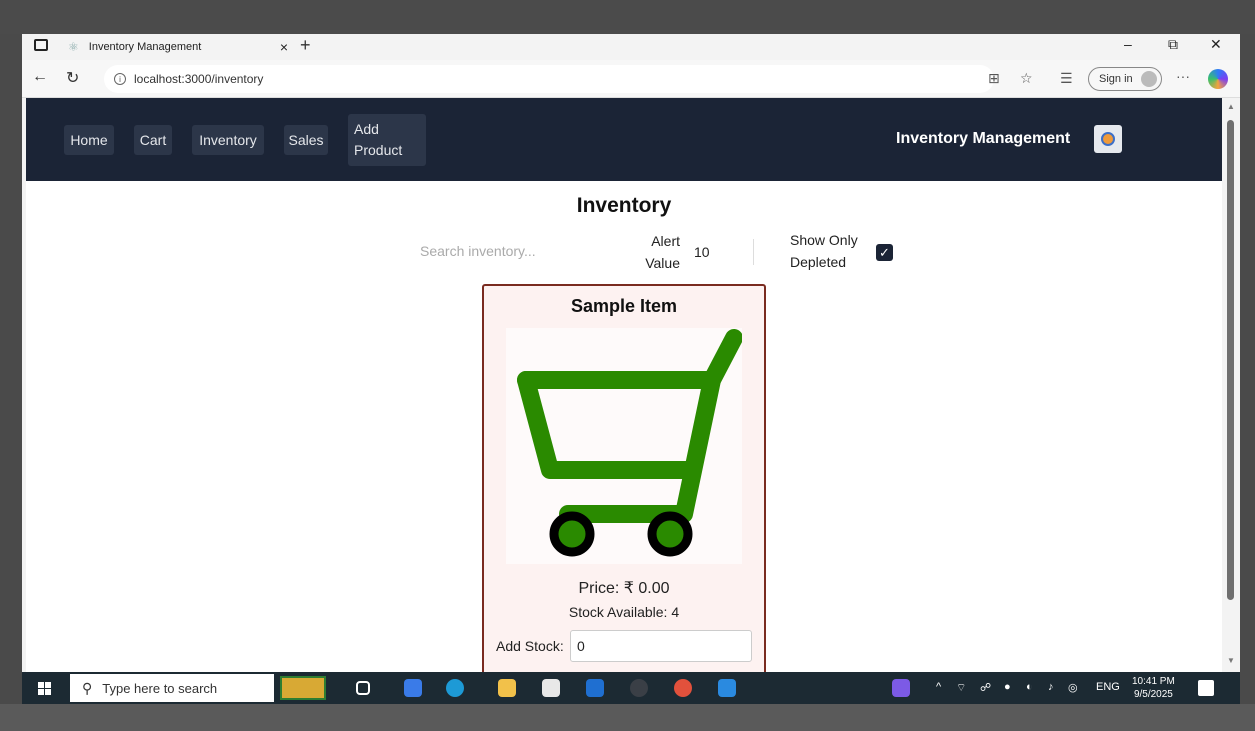 The image size is (1255, 731). Describe the element at coordinates (1073, 687) in the screenshot. I see `tray-status-icon: ◎` at that location.